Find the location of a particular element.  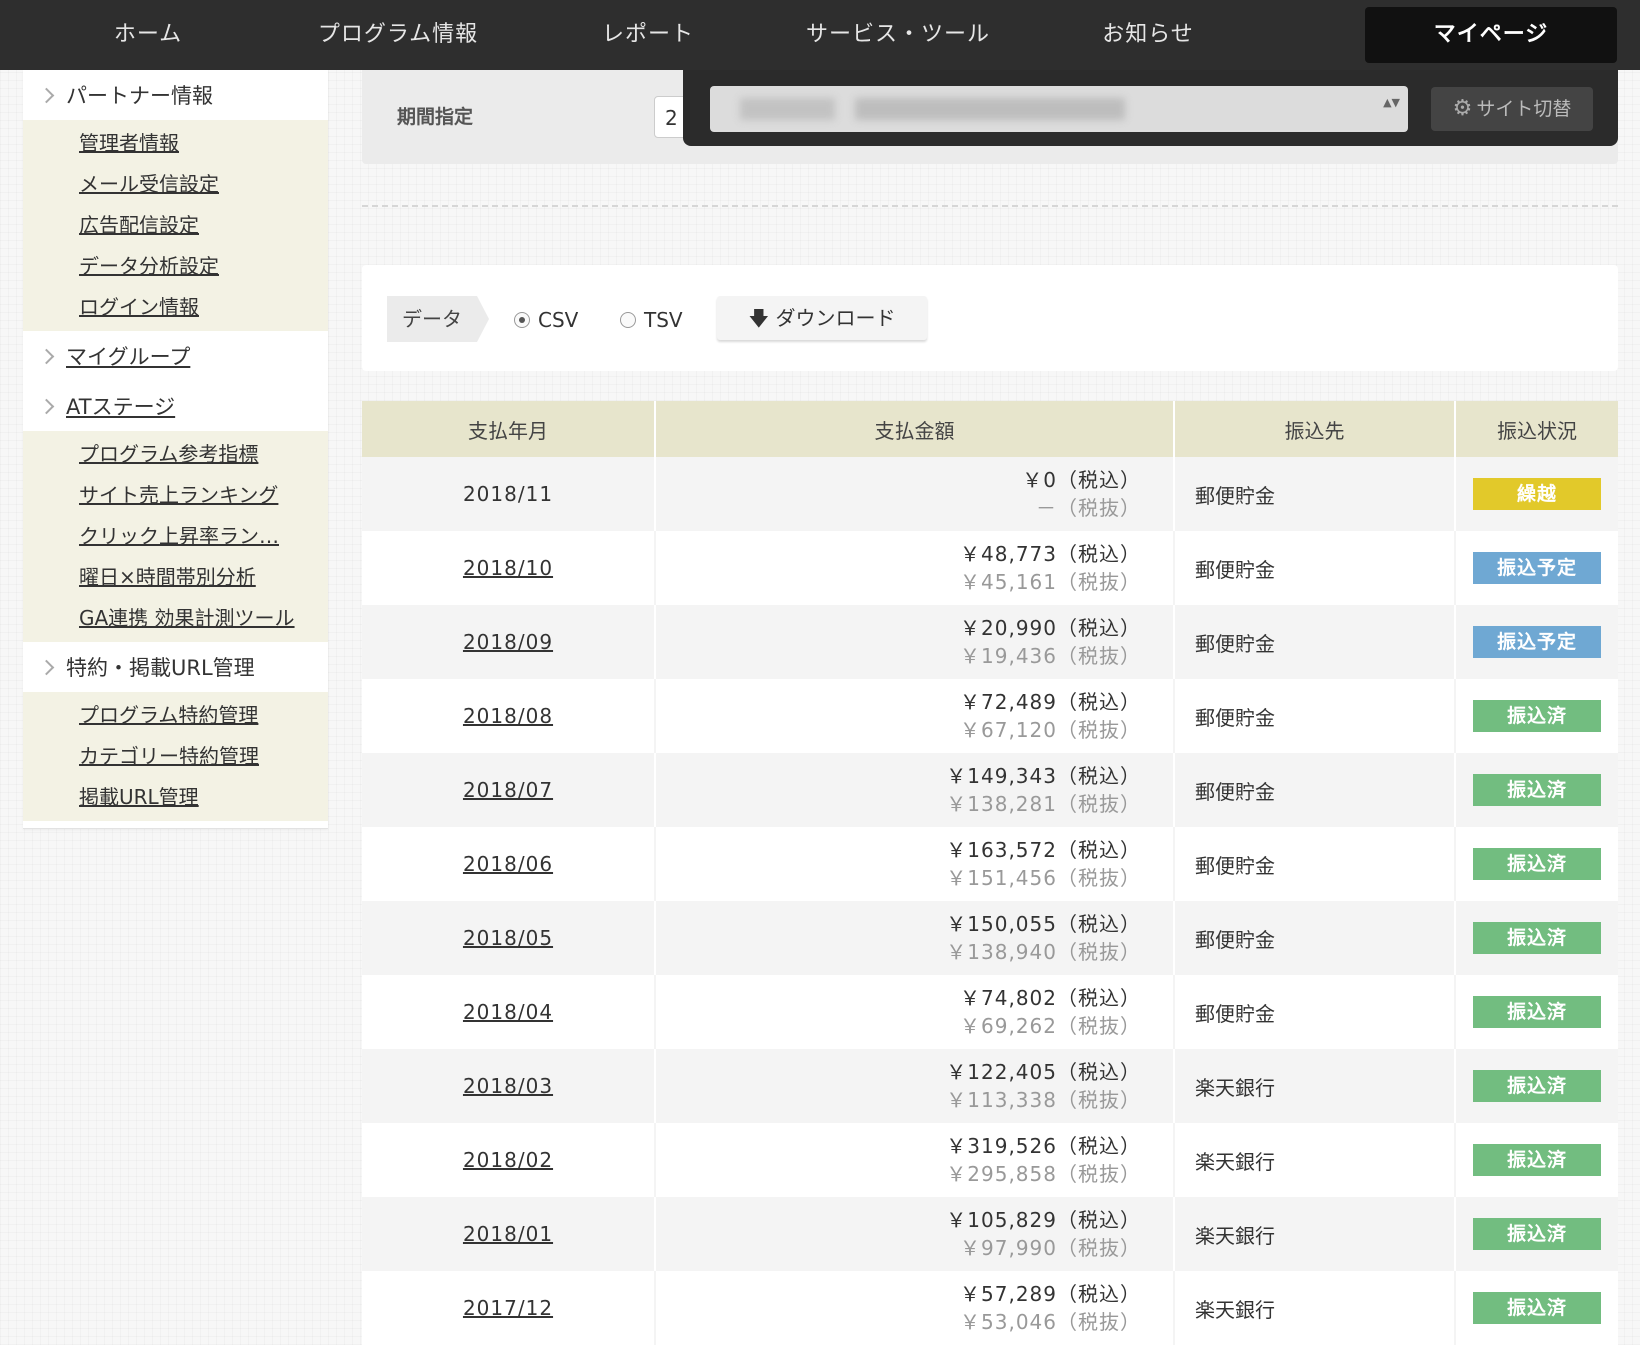

data-label: データ is located at coordinates (438, 319).